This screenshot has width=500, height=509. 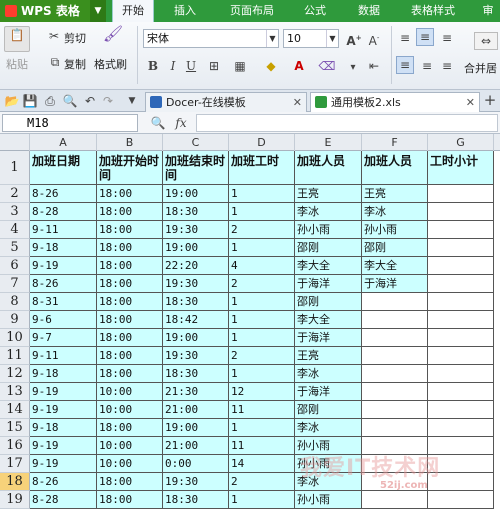 What do you see at coordinates (226, 102) in the screenshot?
I see `tab-docer: Docer-在线模板 ✕` at bounding box center [226, 102].